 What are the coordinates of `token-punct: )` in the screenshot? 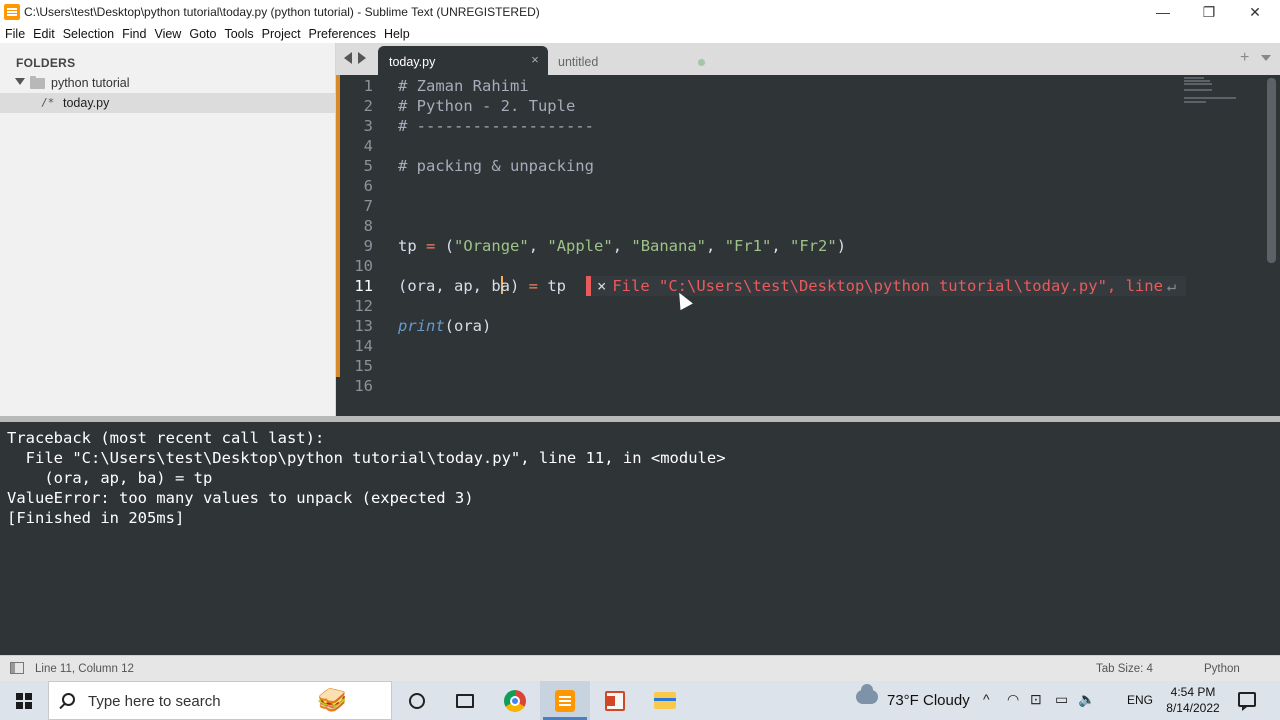 It's located at (841, 246).